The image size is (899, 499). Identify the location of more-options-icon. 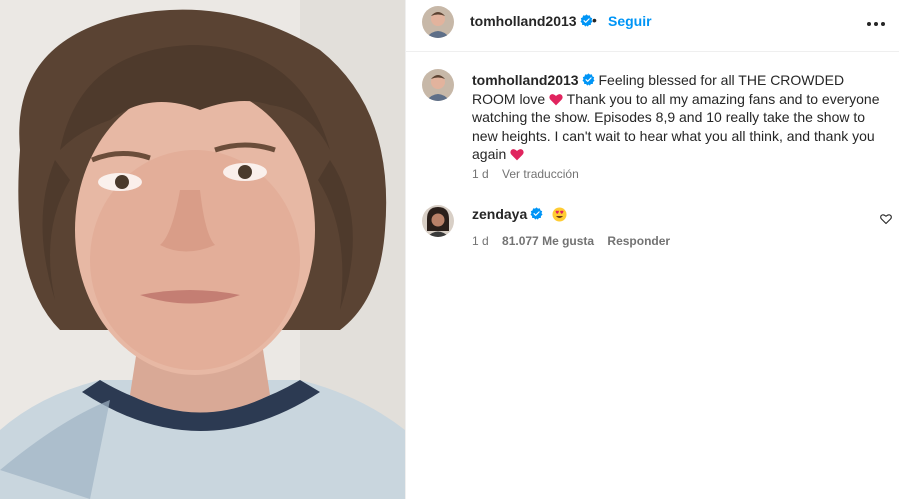
(876, 24).